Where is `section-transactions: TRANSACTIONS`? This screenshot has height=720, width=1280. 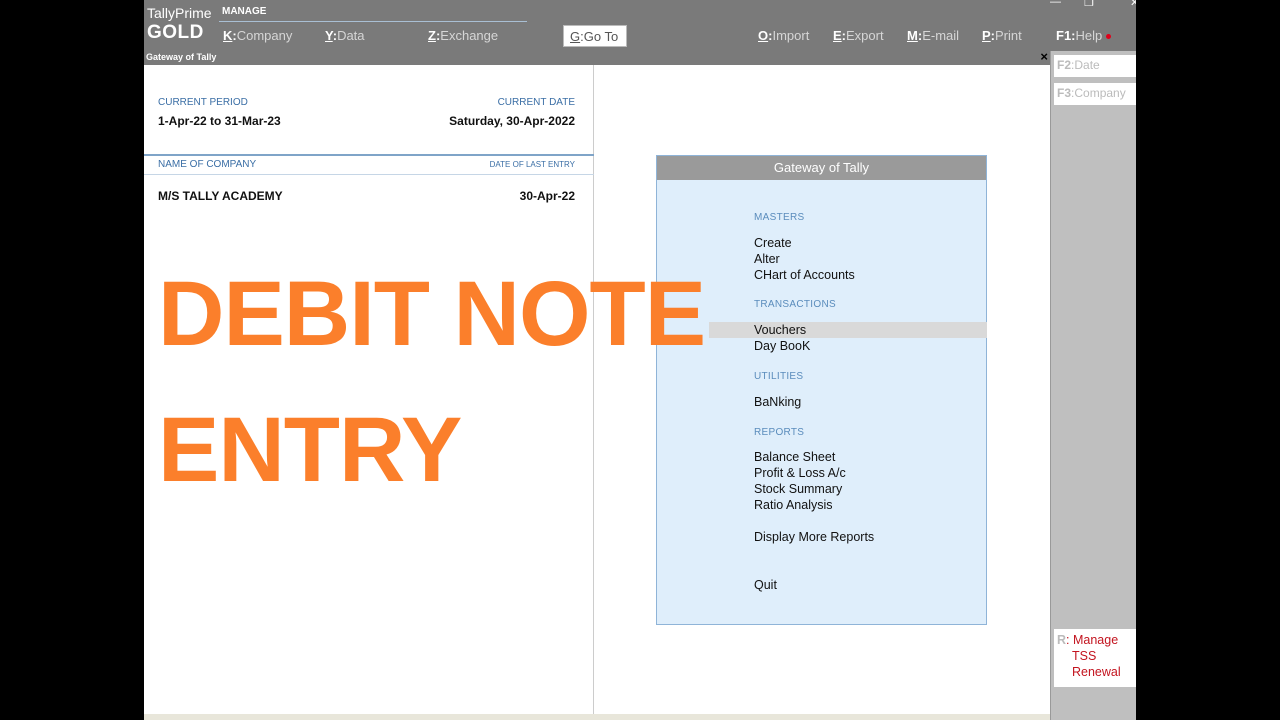 section-transactions: TRANSACTIONS is located at coordinates (795, 304).